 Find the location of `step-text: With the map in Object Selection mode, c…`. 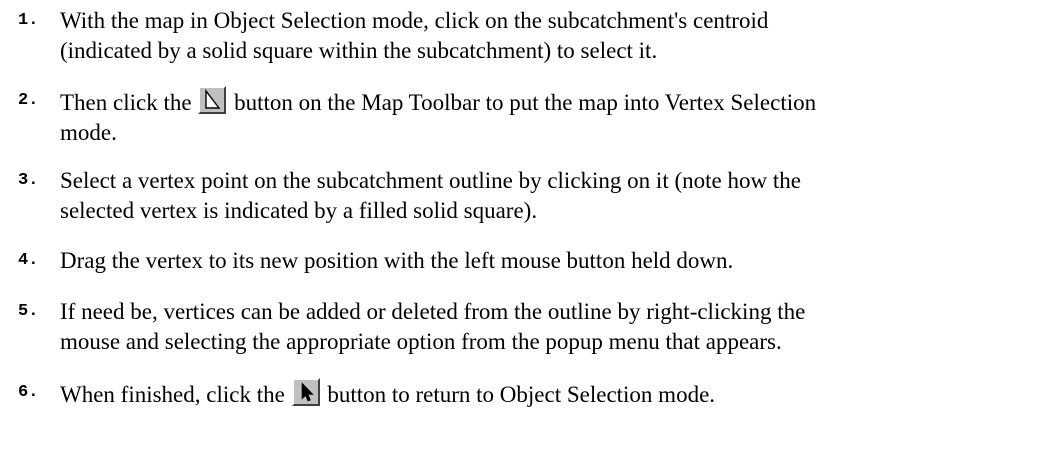

step-text: With the map in Object Selection mode, c… is located at coordinates (530, 36).